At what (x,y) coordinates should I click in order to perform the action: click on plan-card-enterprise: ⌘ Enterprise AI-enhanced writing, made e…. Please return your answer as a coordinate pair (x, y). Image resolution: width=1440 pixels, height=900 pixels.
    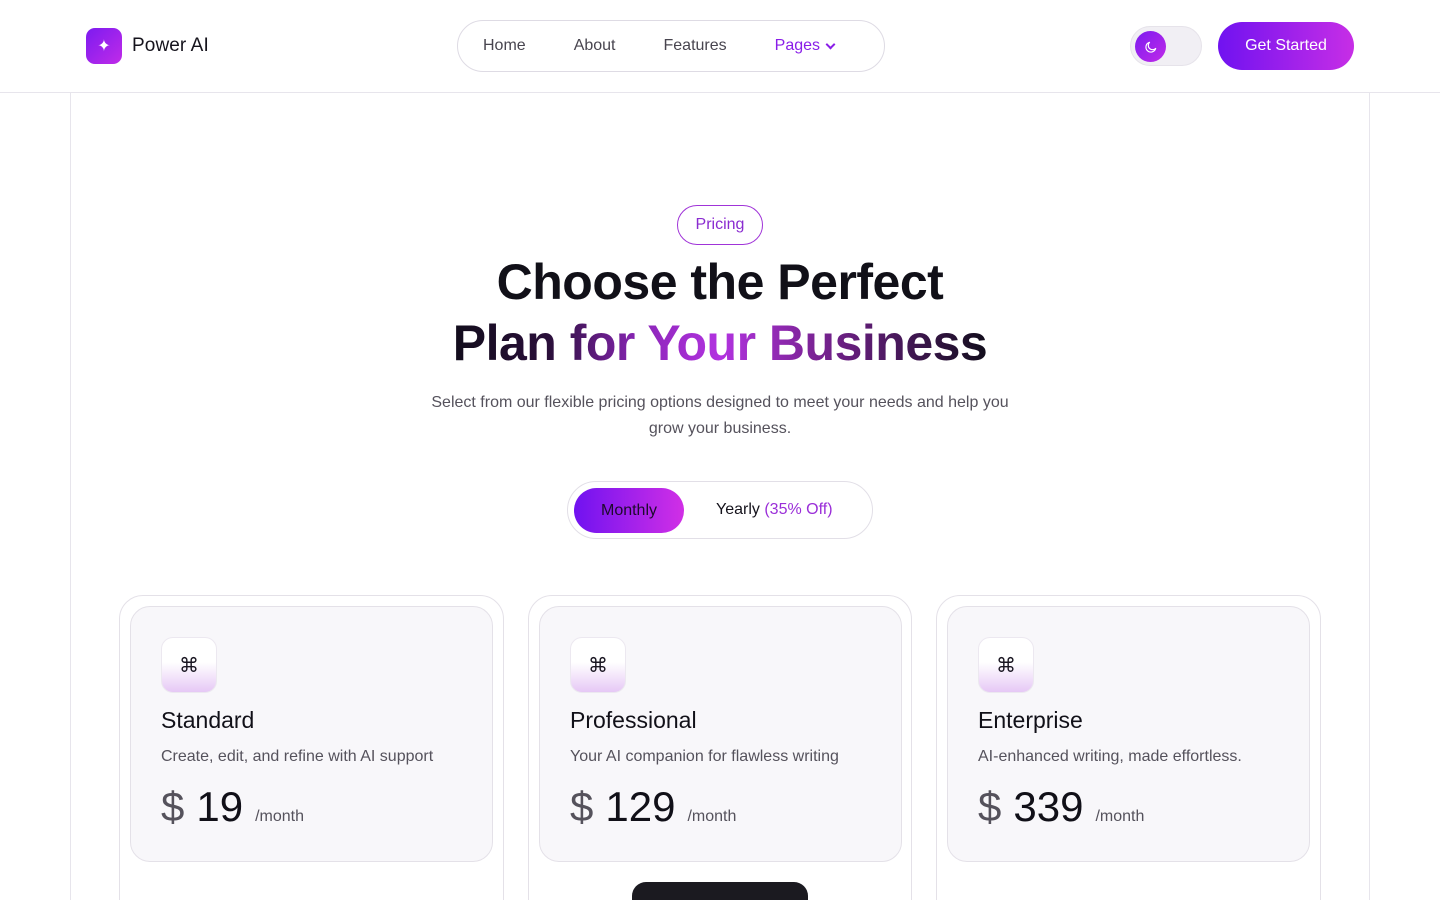
    Looking at the image, I should click on (1128, 747).